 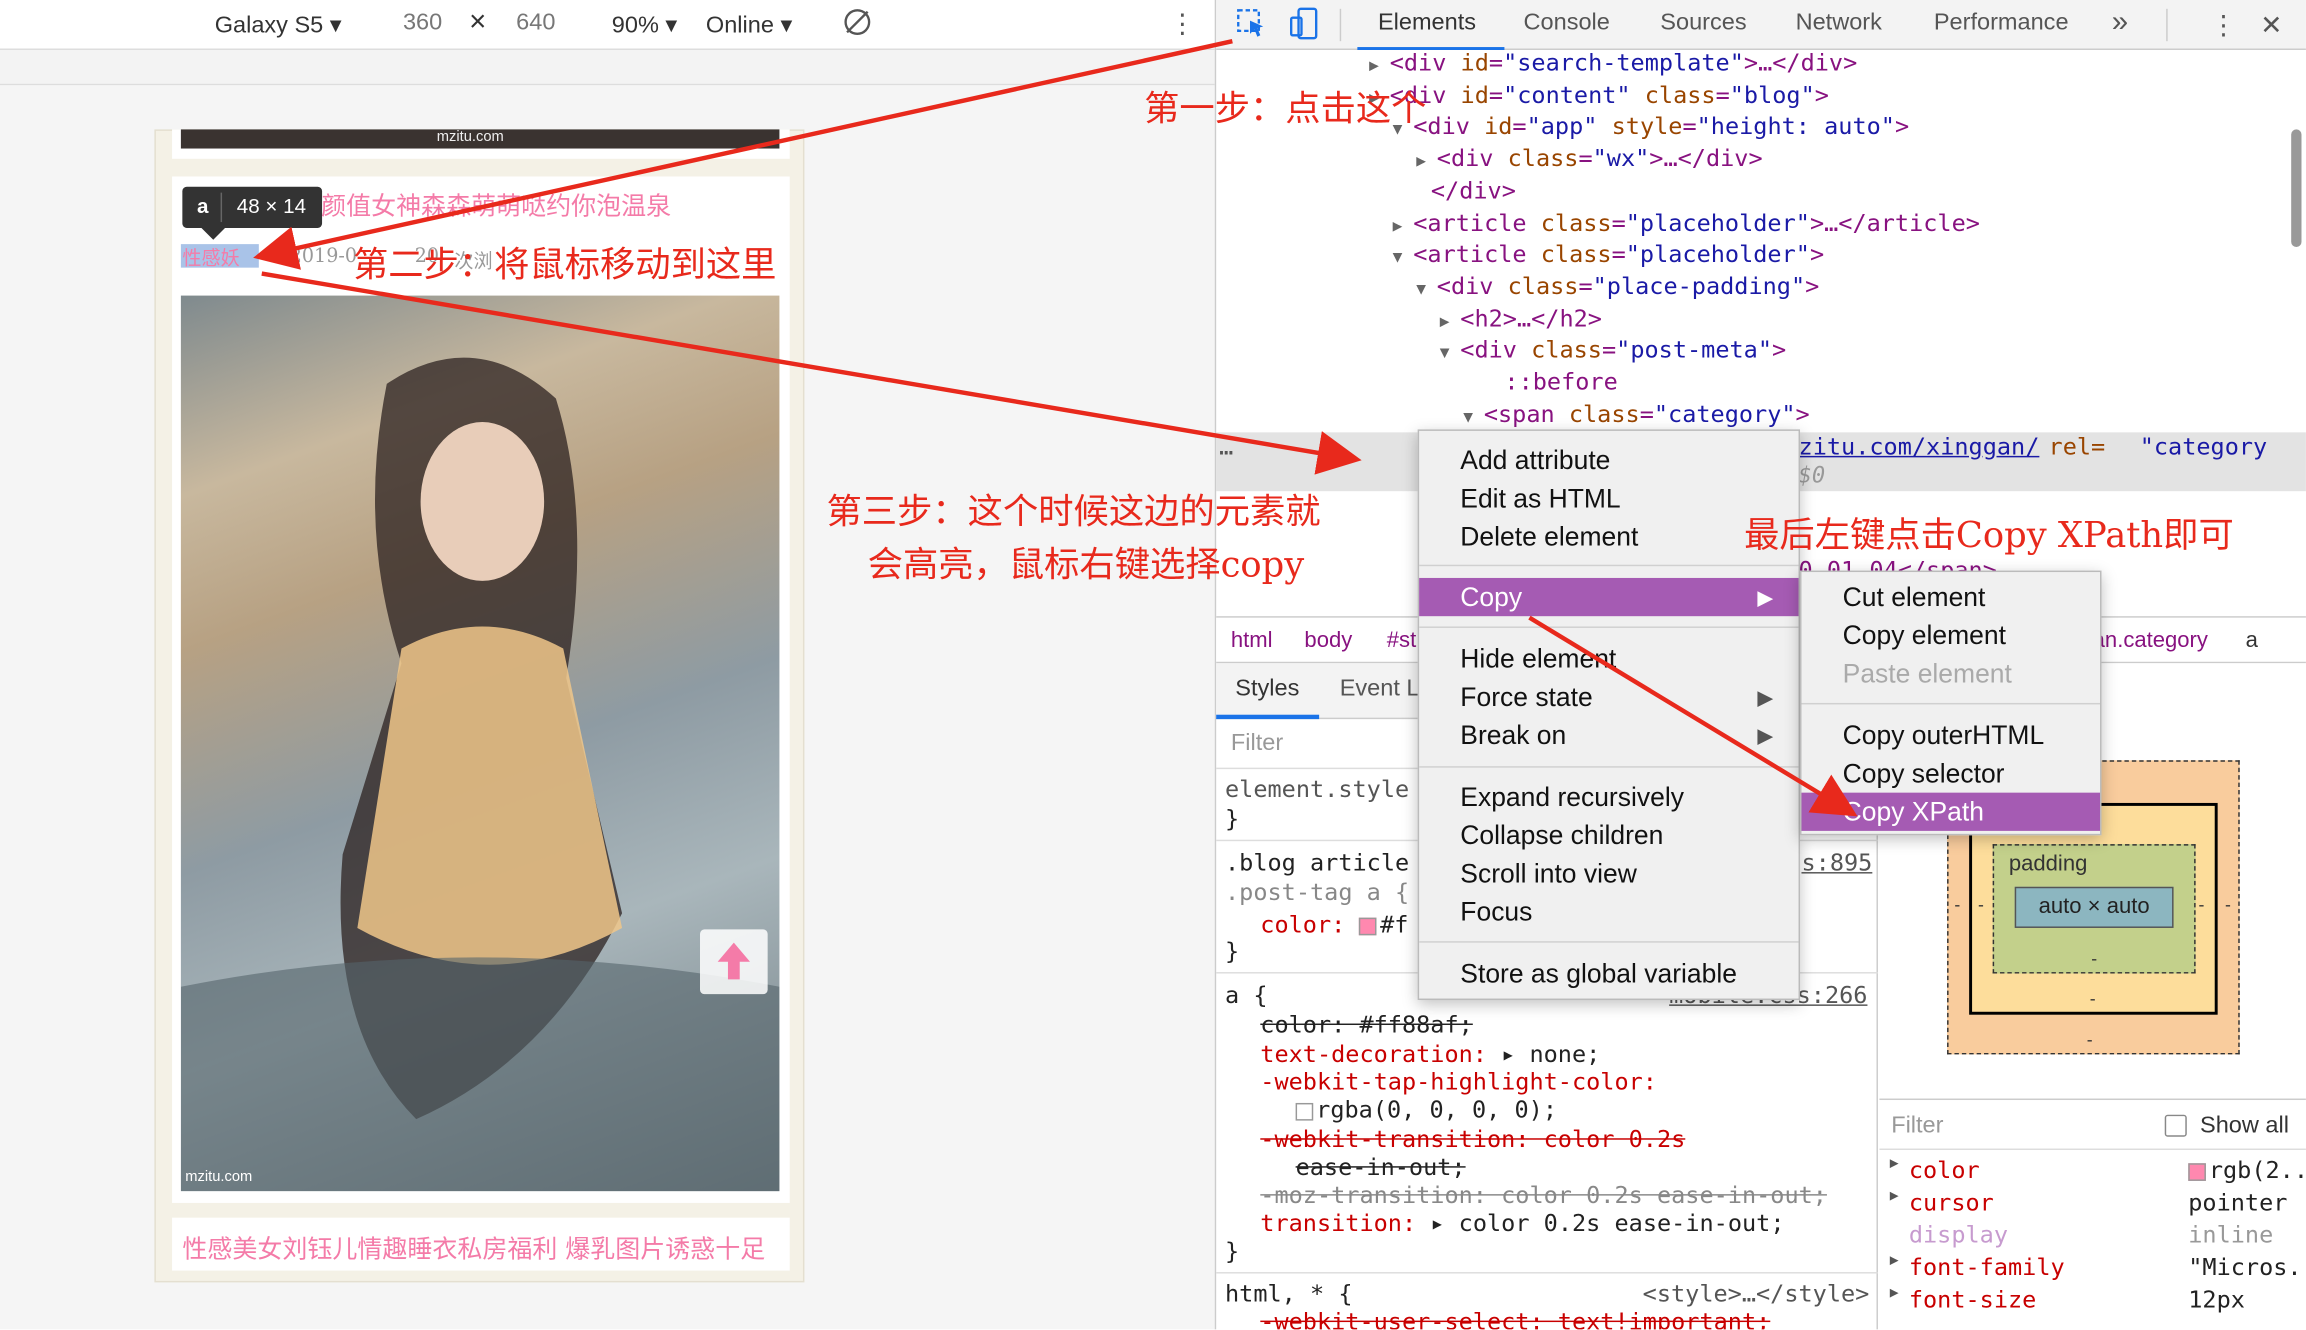 I want to click on arrow-step1, so click(x=743, y=154).